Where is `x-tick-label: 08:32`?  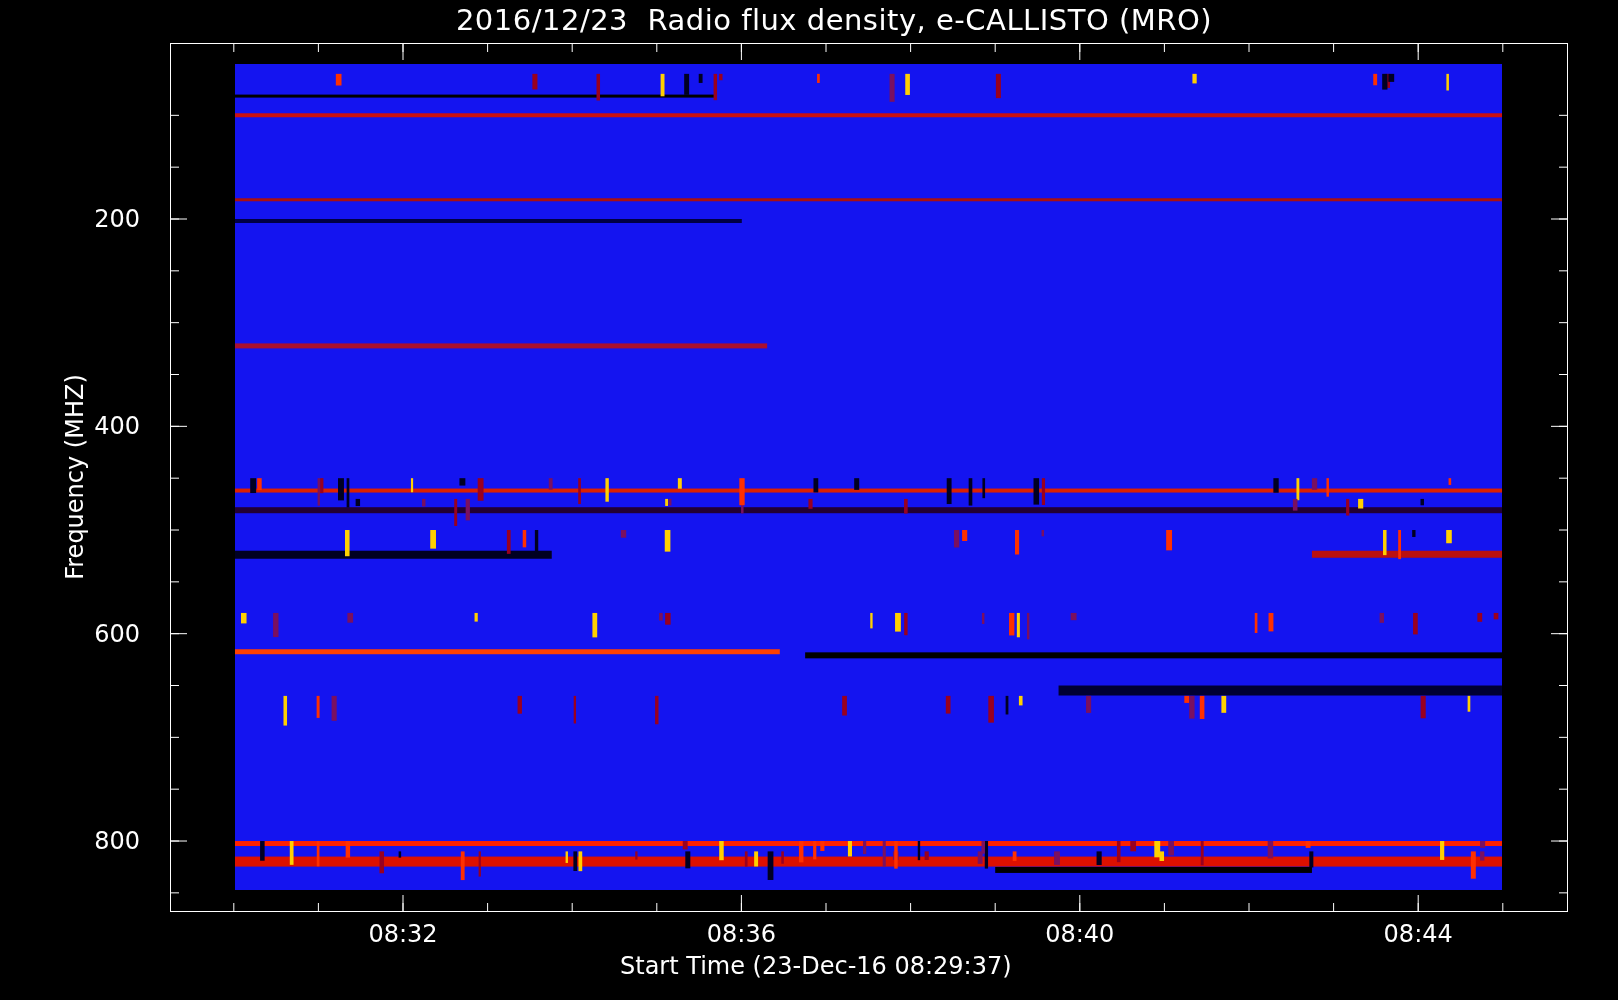 x-tick-label: 08:32 is located at coordinates (403, 934).